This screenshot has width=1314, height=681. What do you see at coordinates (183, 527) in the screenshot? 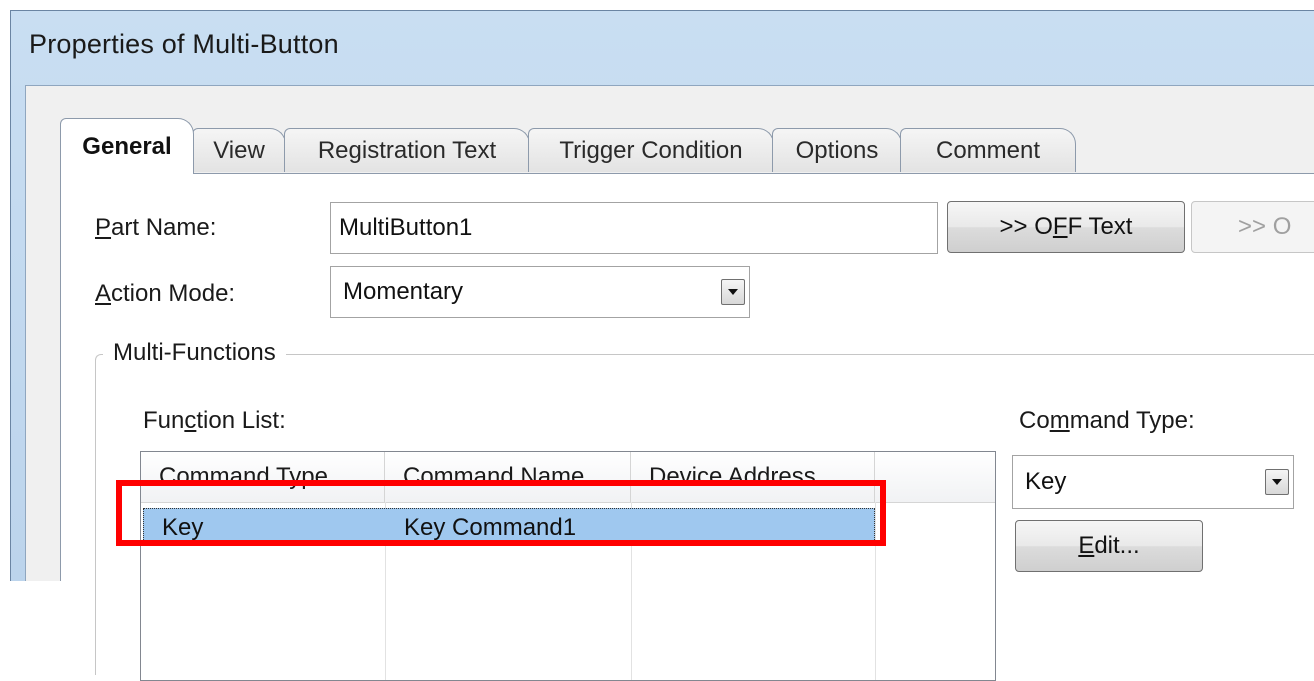
I see `cell-command-type: Key` at bounding box center [183, 527].